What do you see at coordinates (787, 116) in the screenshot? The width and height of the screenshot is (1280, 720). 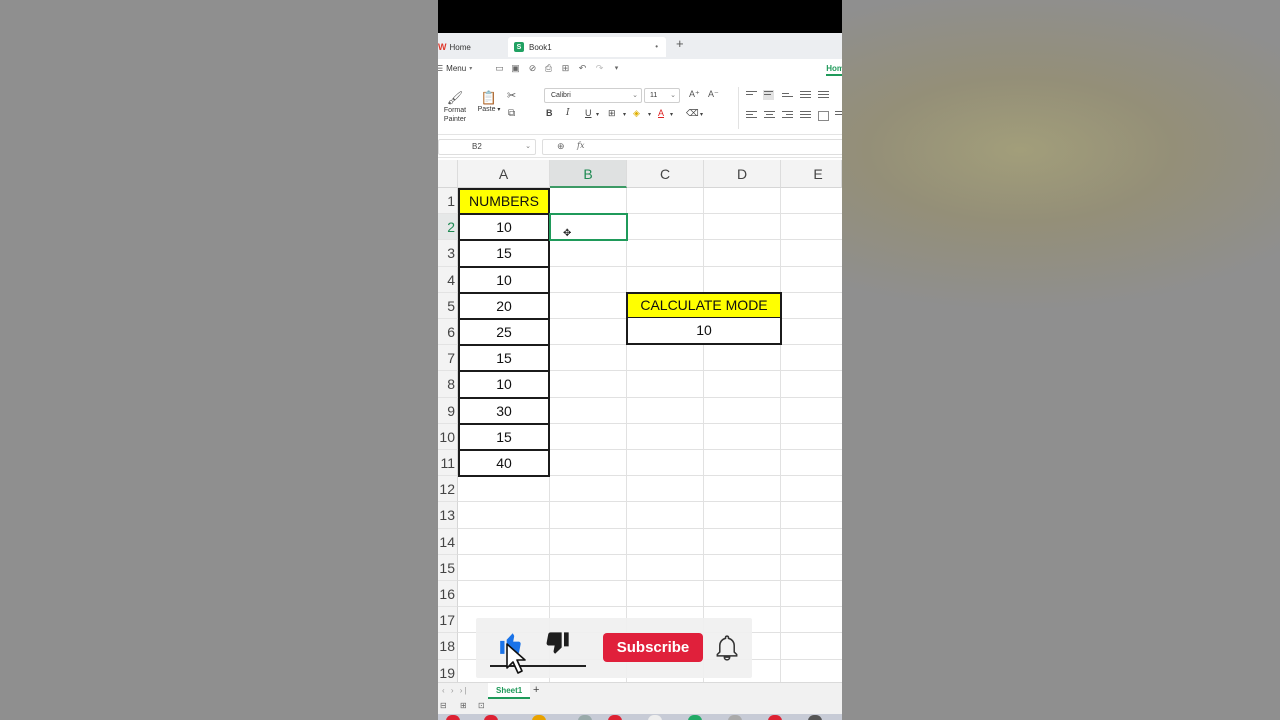 I see `align-right-icon` at bounding box center [787, 116].